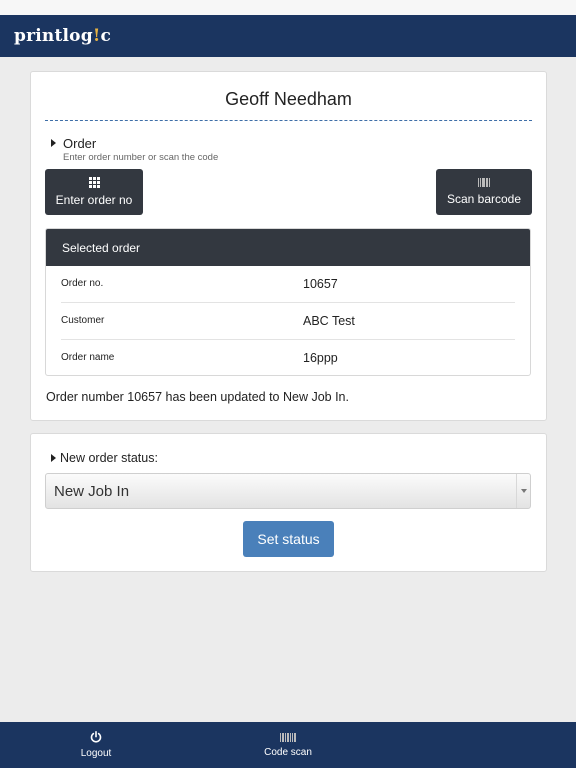  Describe the element at coordinates (288, 539) in the screenshot. I see `set-status-button: Set status` at that location.